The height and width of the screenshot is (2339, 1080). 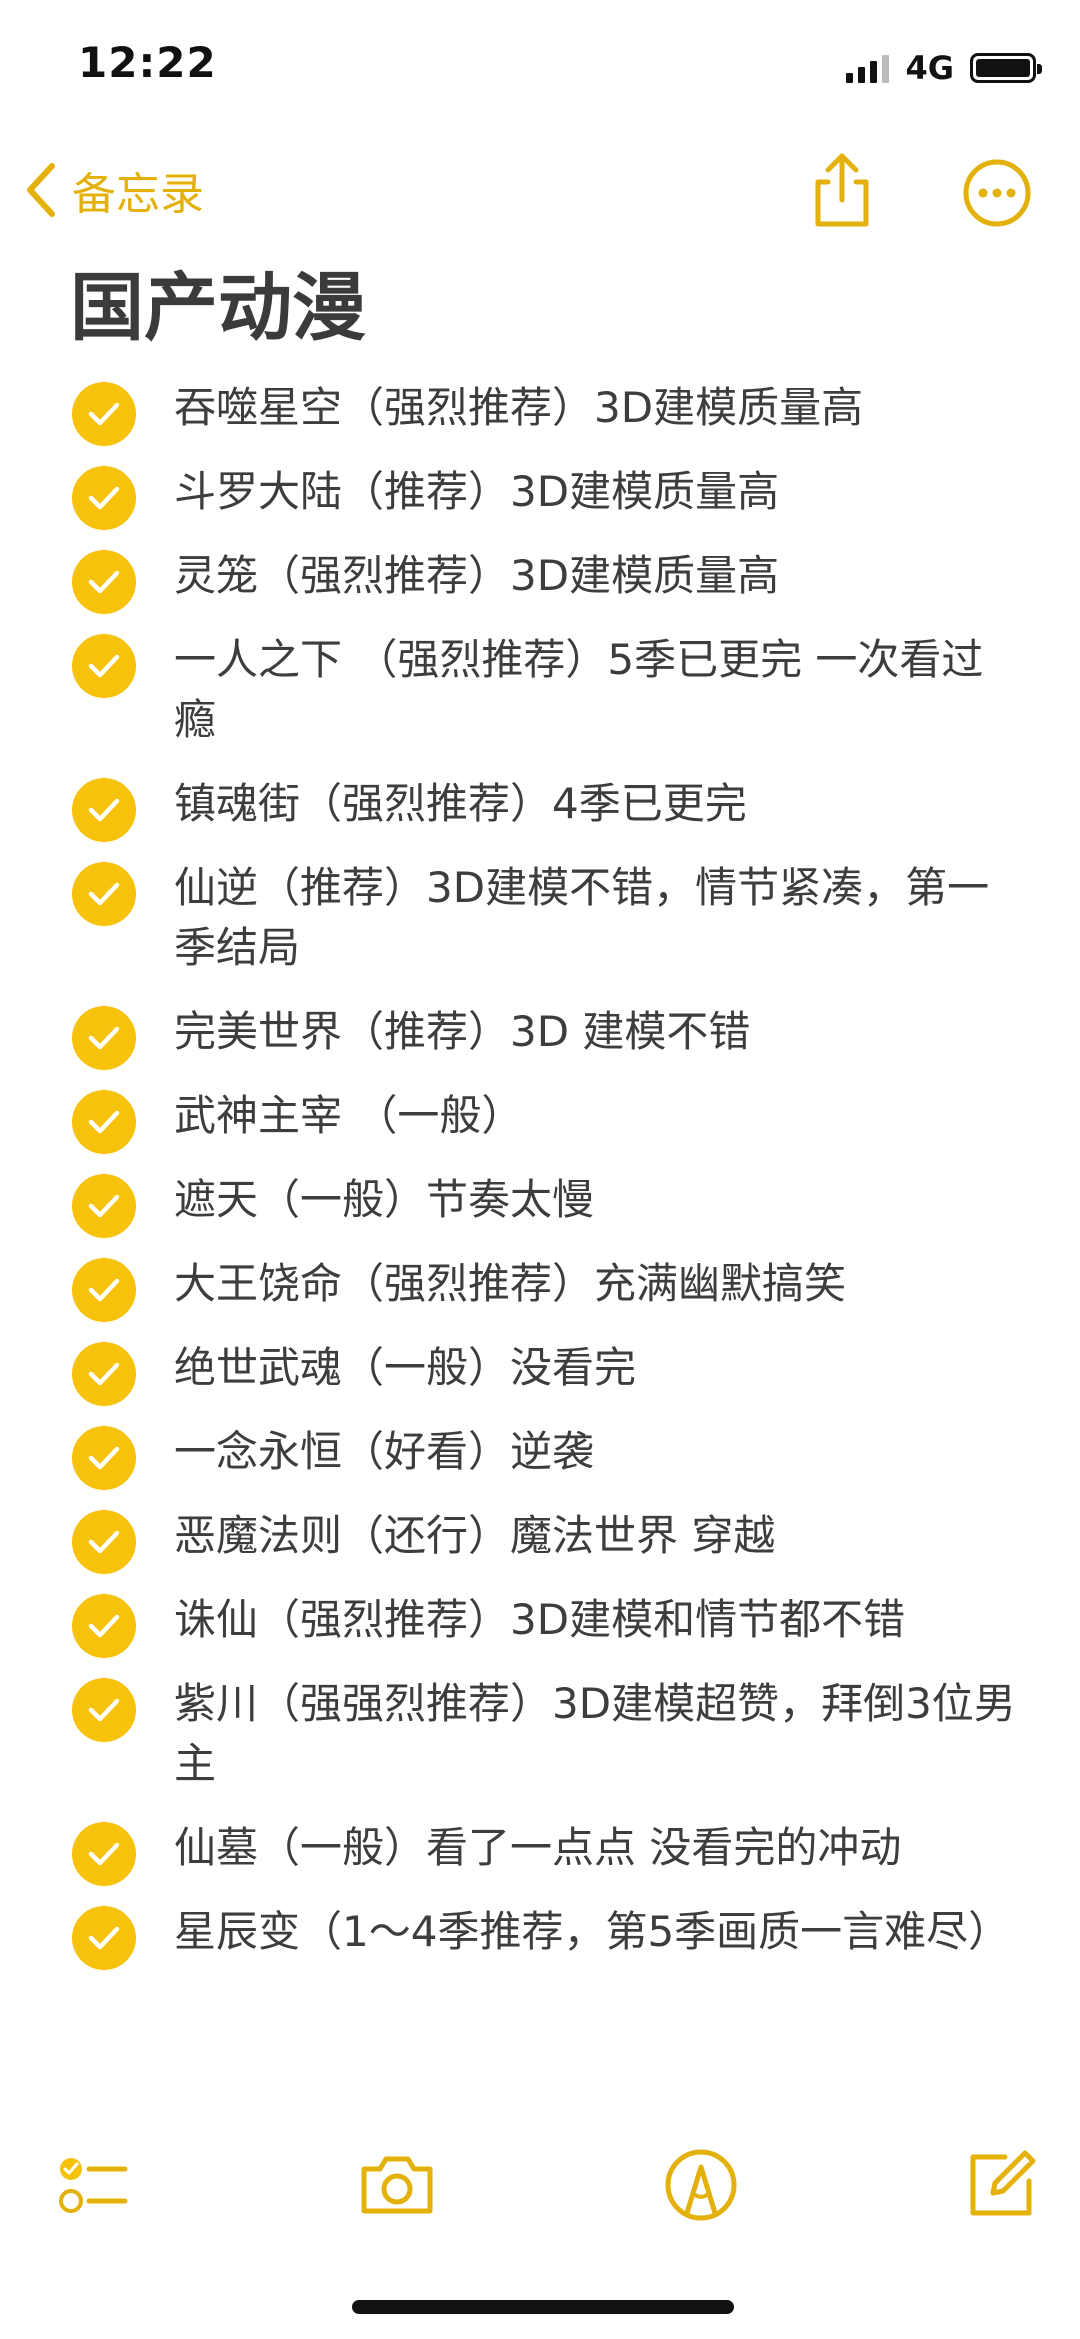 I want to click on checklist-item: 一念永恒（好看）逆袭, so click(x=540, y=1458).